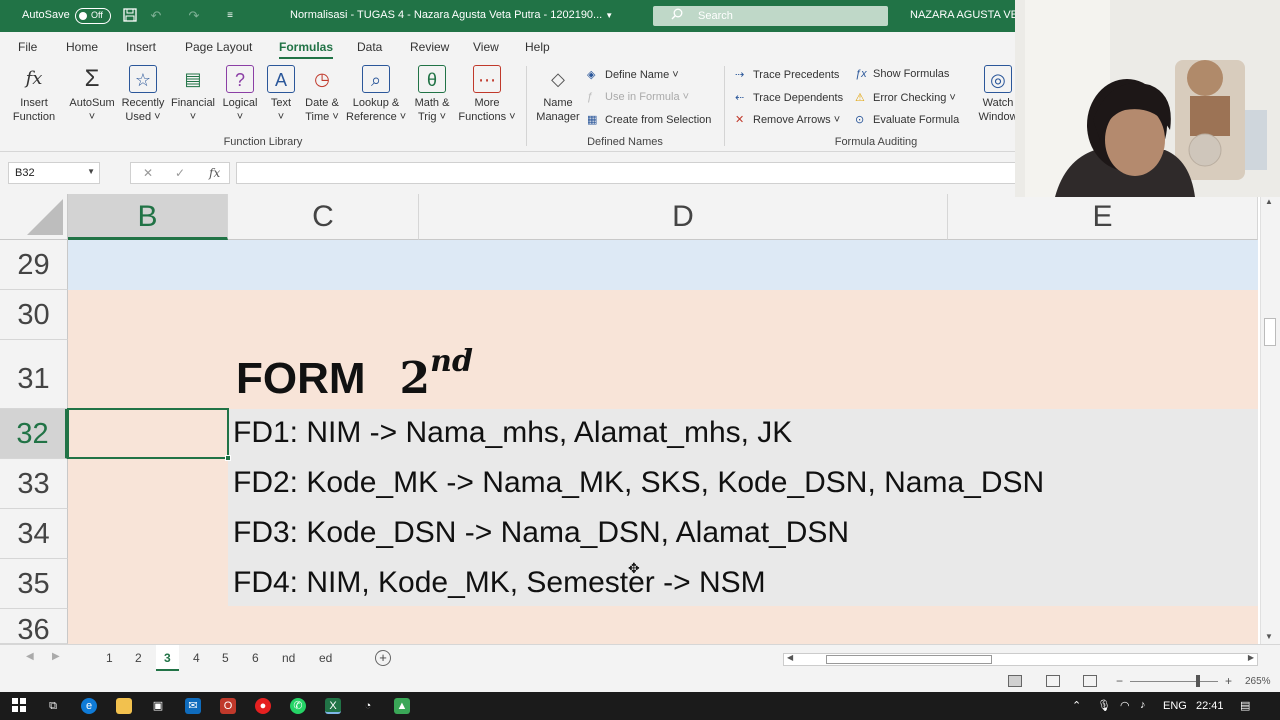 Image resolution: width=1280 pixels, height=720 pixels. What do you see at coordinates (193, 706) in the screenshot?
I see `mail-icon: ✉` at bounding box center [193, 706].